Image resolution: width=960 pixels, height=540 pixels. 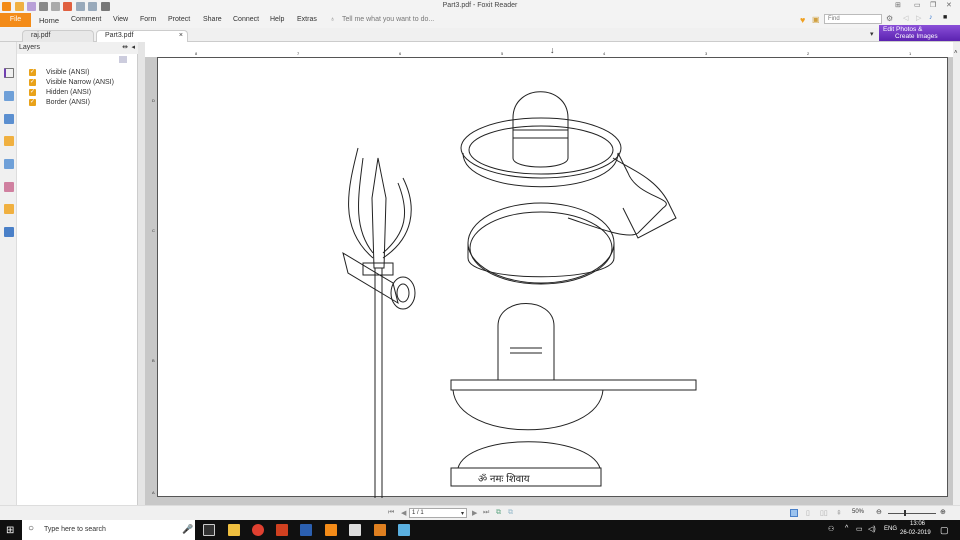 What do you see at coordinates (282, 530) in the screenshot?
I see `app-p-icon` at bounding box center [282, 530].